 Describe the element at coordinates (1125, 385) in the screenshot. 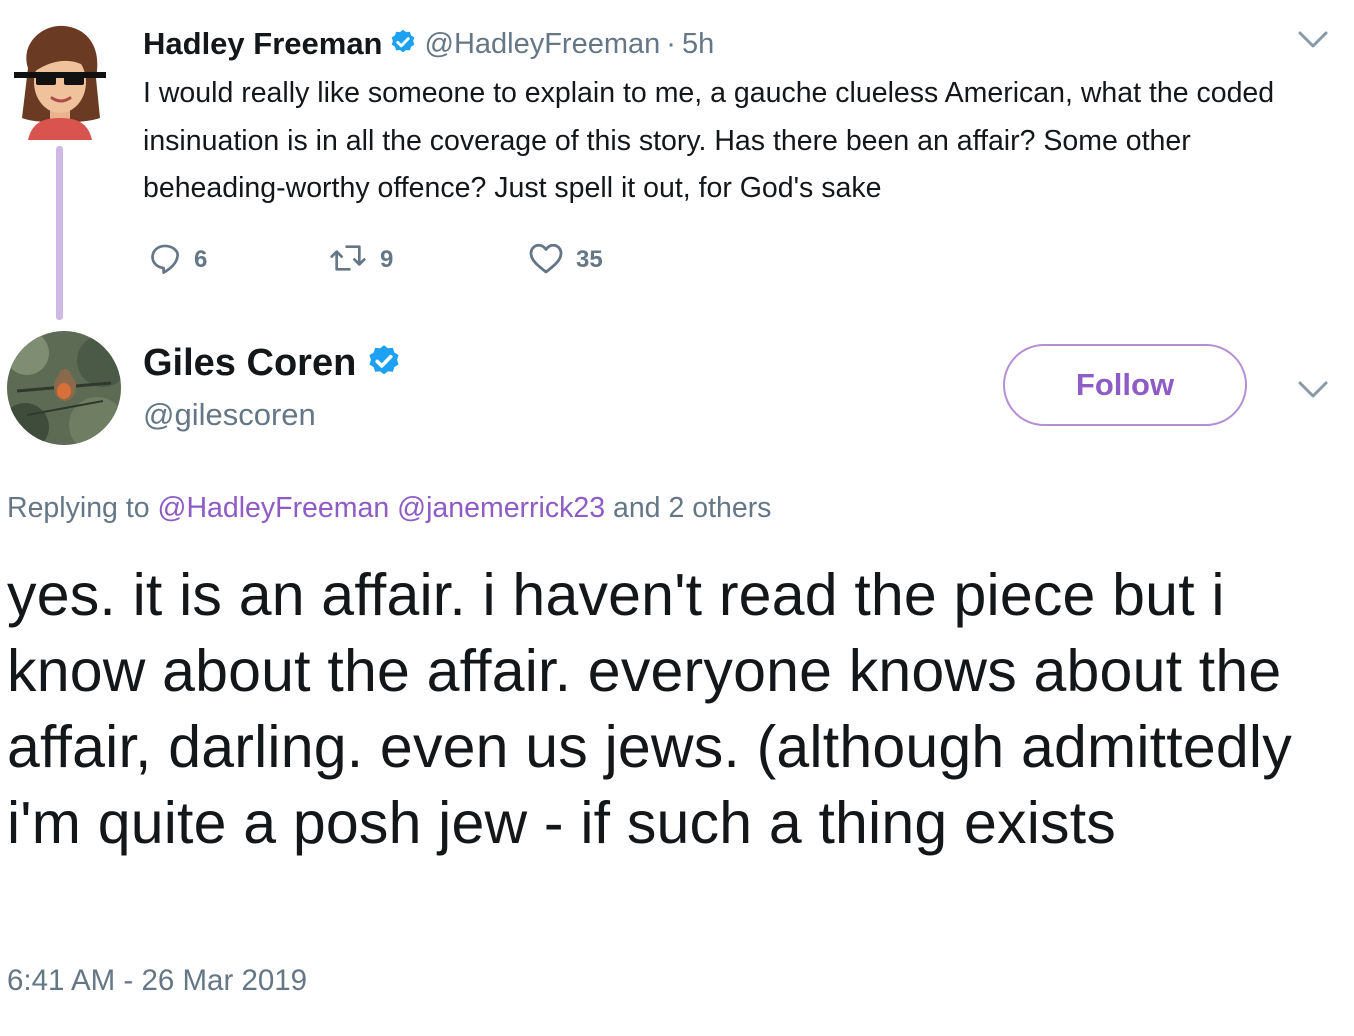

I see `follow-button: Follow` at that location.